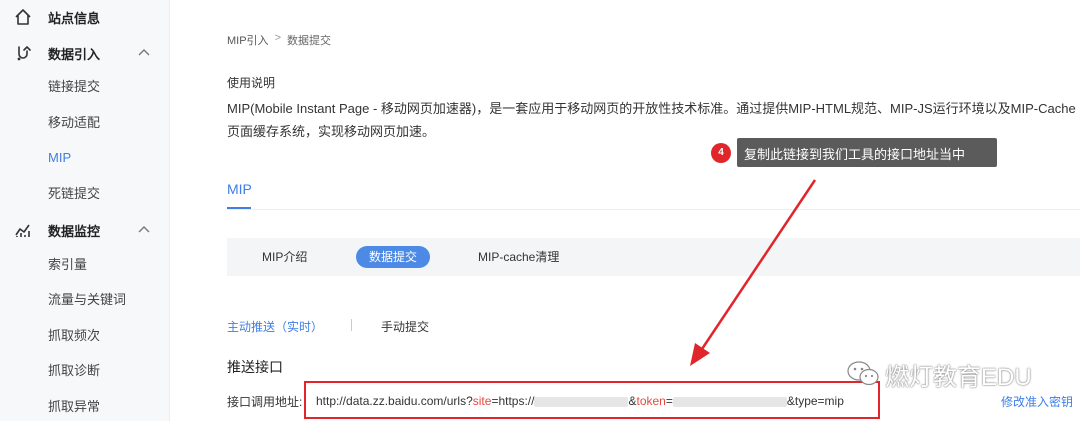  What do you see at coordinates (351, 325) in the screenshot?
I see `push-mode-separator` at bounding box center [351, 325].